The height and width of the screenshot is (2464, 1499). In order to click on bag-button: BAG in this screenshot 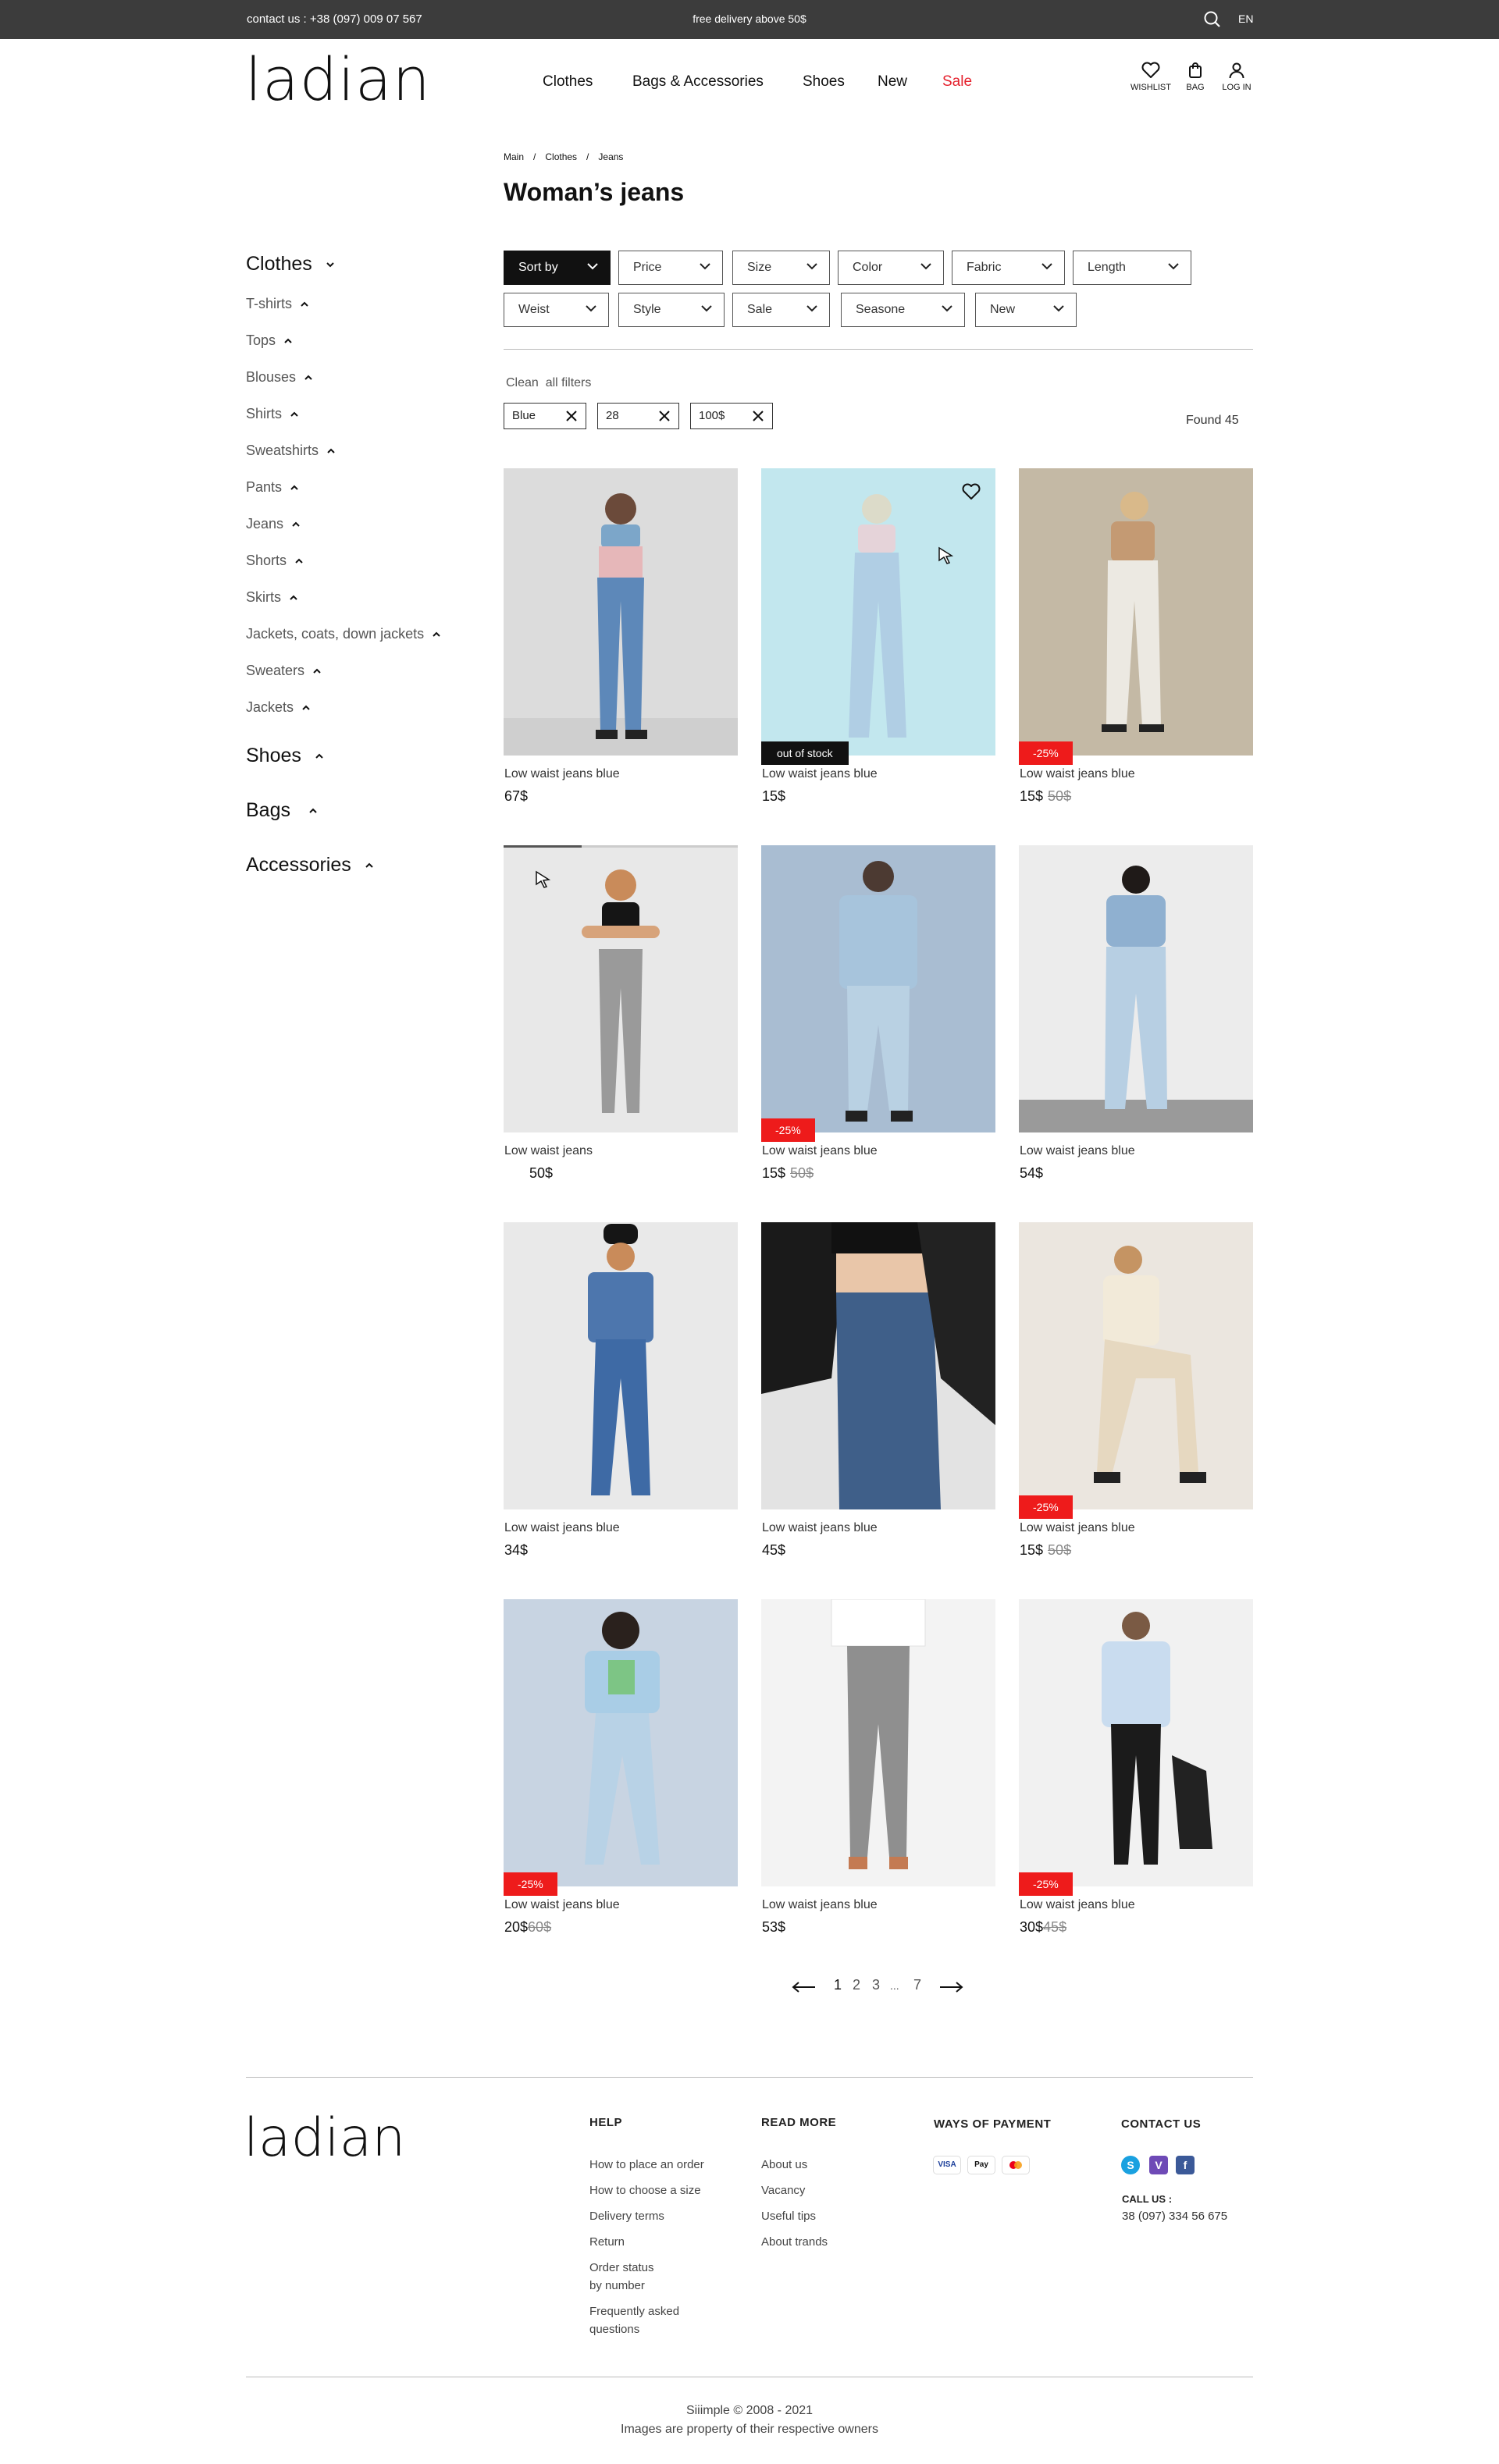, I will do `click(1195, 76)`.